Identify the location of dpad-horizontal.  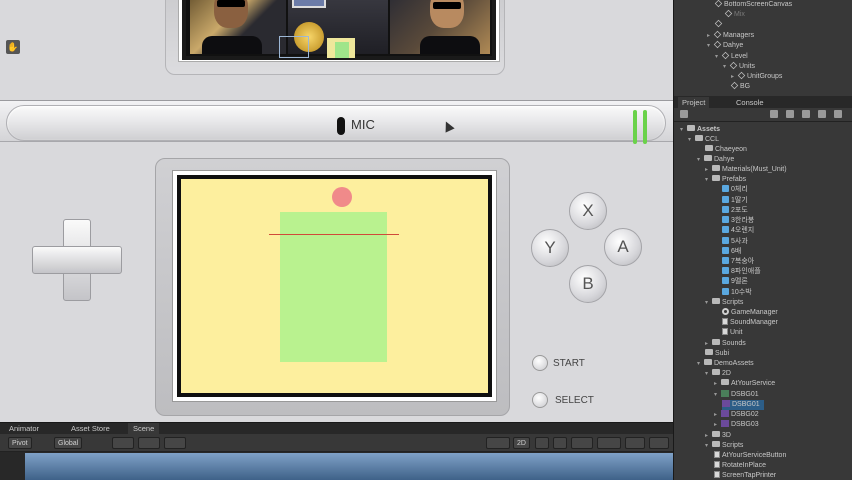
(77, 260).